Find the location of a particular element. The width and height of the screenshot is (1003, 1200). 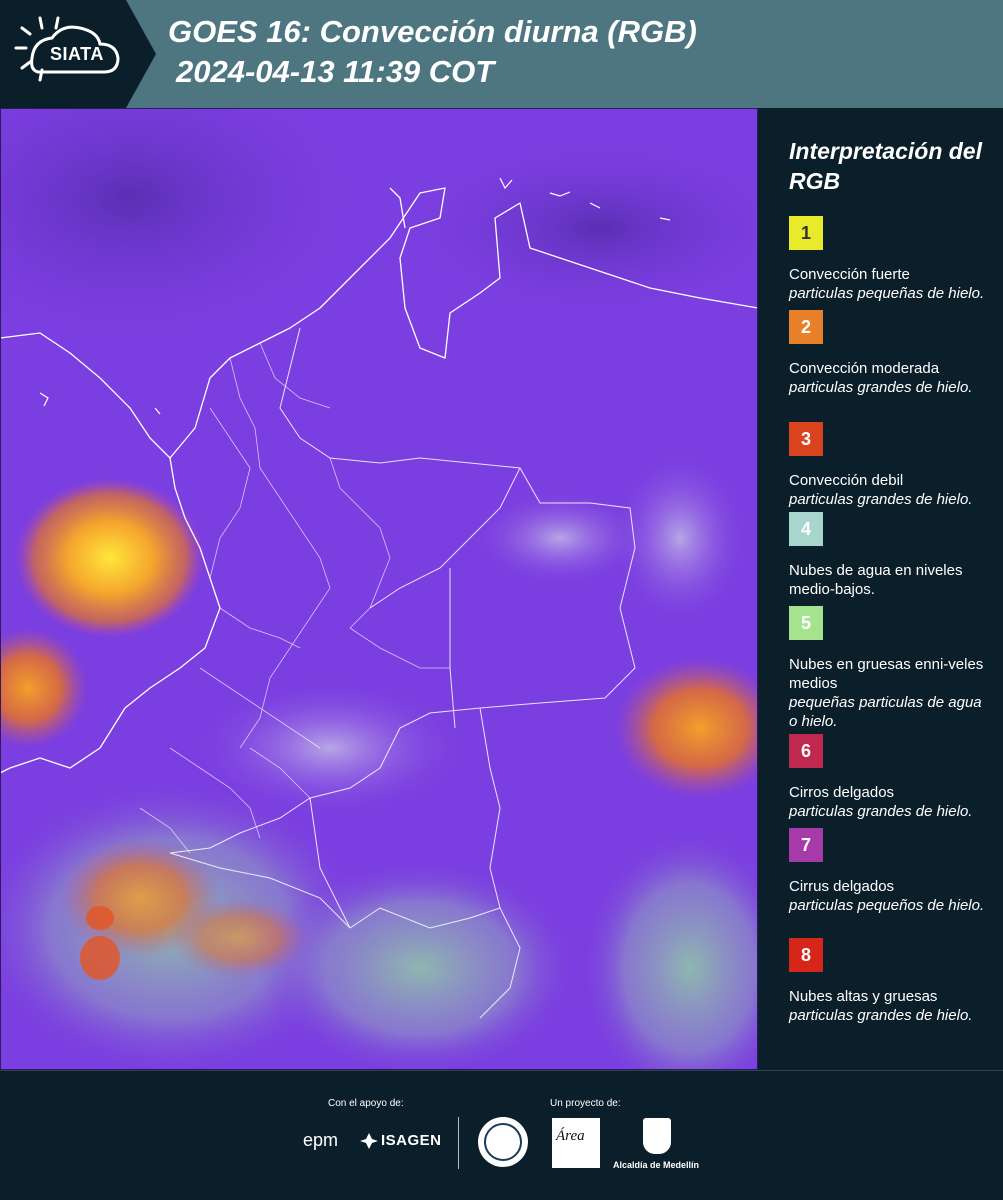

alcaldia-shield-icon is located at coordinates (657, 1136).